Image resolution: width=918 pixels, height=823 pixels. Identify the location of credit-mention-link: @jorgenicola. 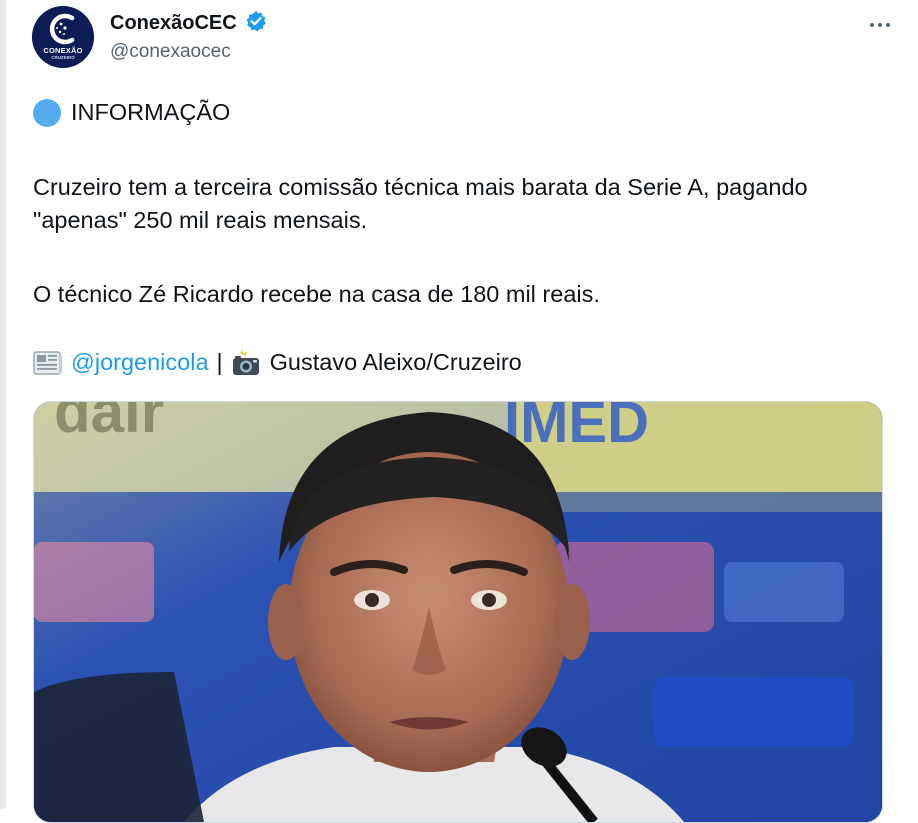
(140, 362).